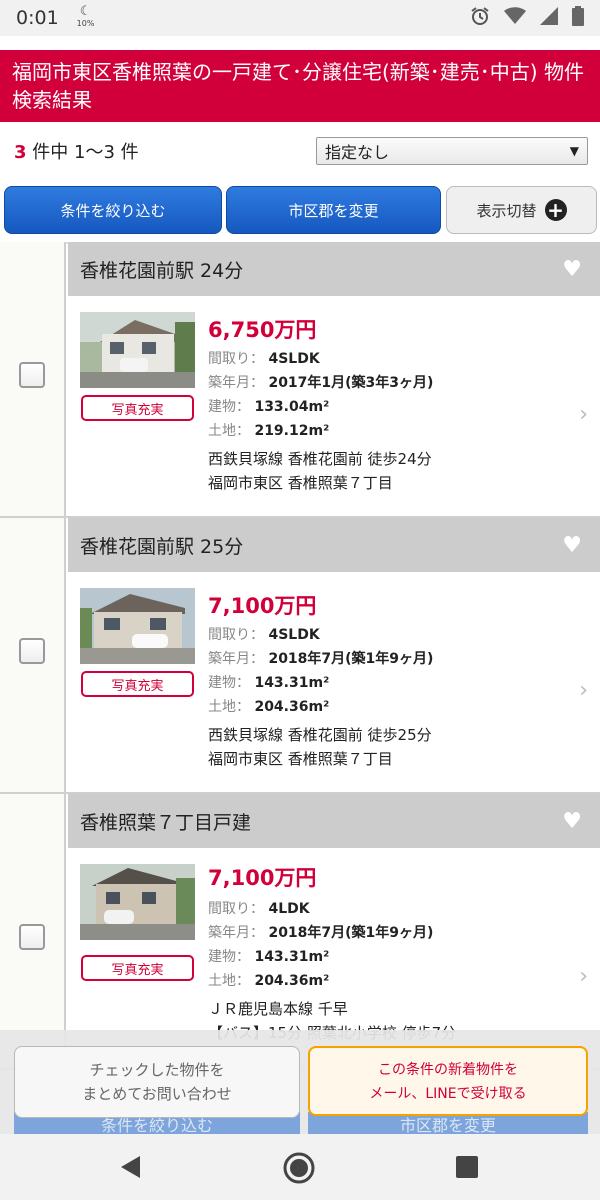 The width and height of the screenshot is (600, 1200). Describe the element at coordinates (37, 18) in the screenshot. I see `status-time: 0:01` at that location.